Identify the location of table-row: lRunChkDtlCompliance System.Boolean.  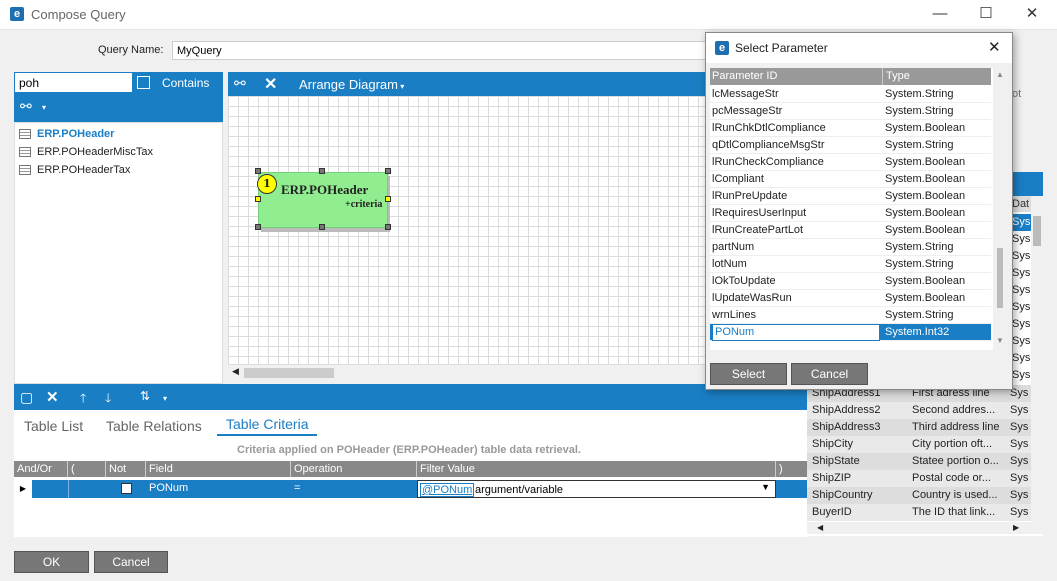
(850, 128).